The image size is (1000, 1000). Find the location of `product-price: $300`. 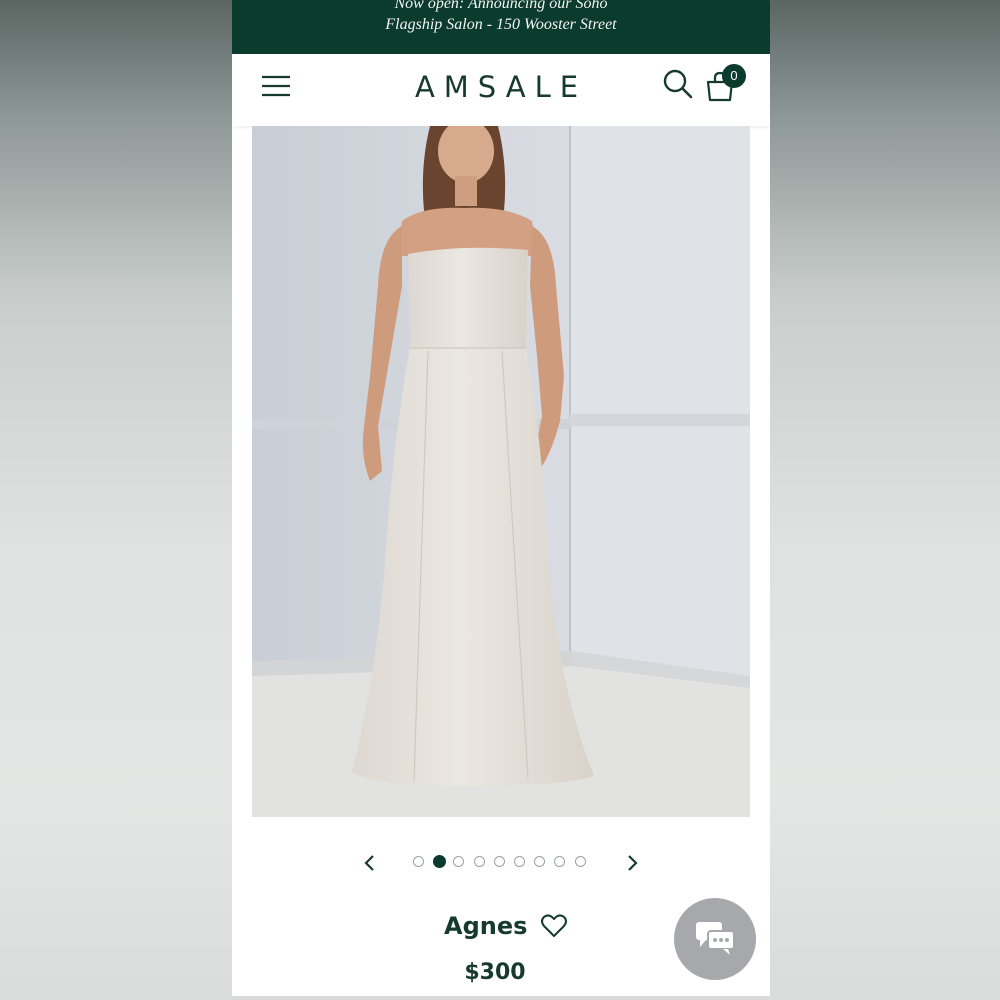

product-price: $300 is located at coordinates (495, 972).